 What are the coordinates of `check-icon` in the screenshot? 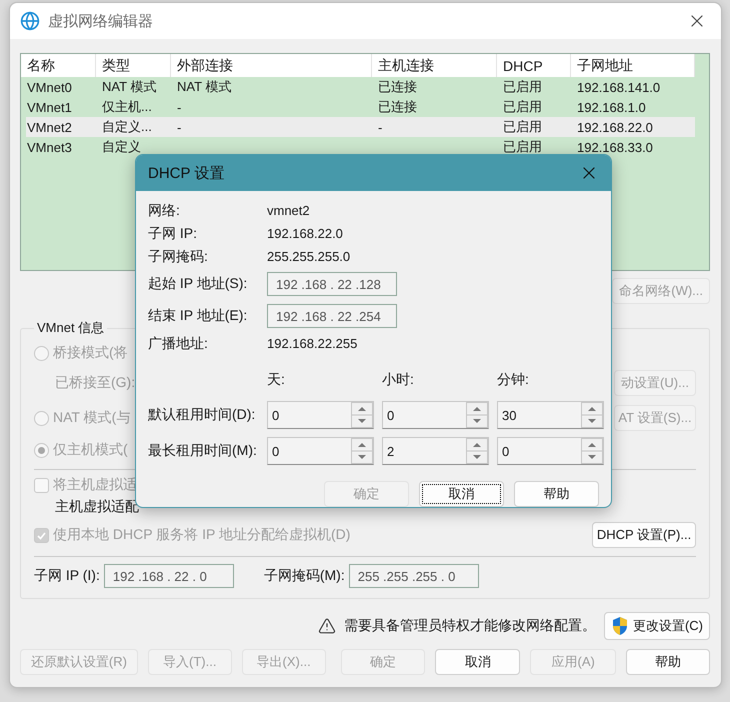 It's located at (41, 535).